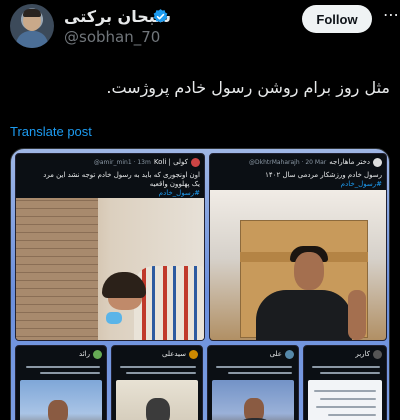 The width and height of the screenshot is (400, 420). What do you see at coordinates (248, 87) in the screenshot?
I see `tweet-text: مثل روز برام روشن رسول خادم پروژست.` at bounding box center [248, 87].